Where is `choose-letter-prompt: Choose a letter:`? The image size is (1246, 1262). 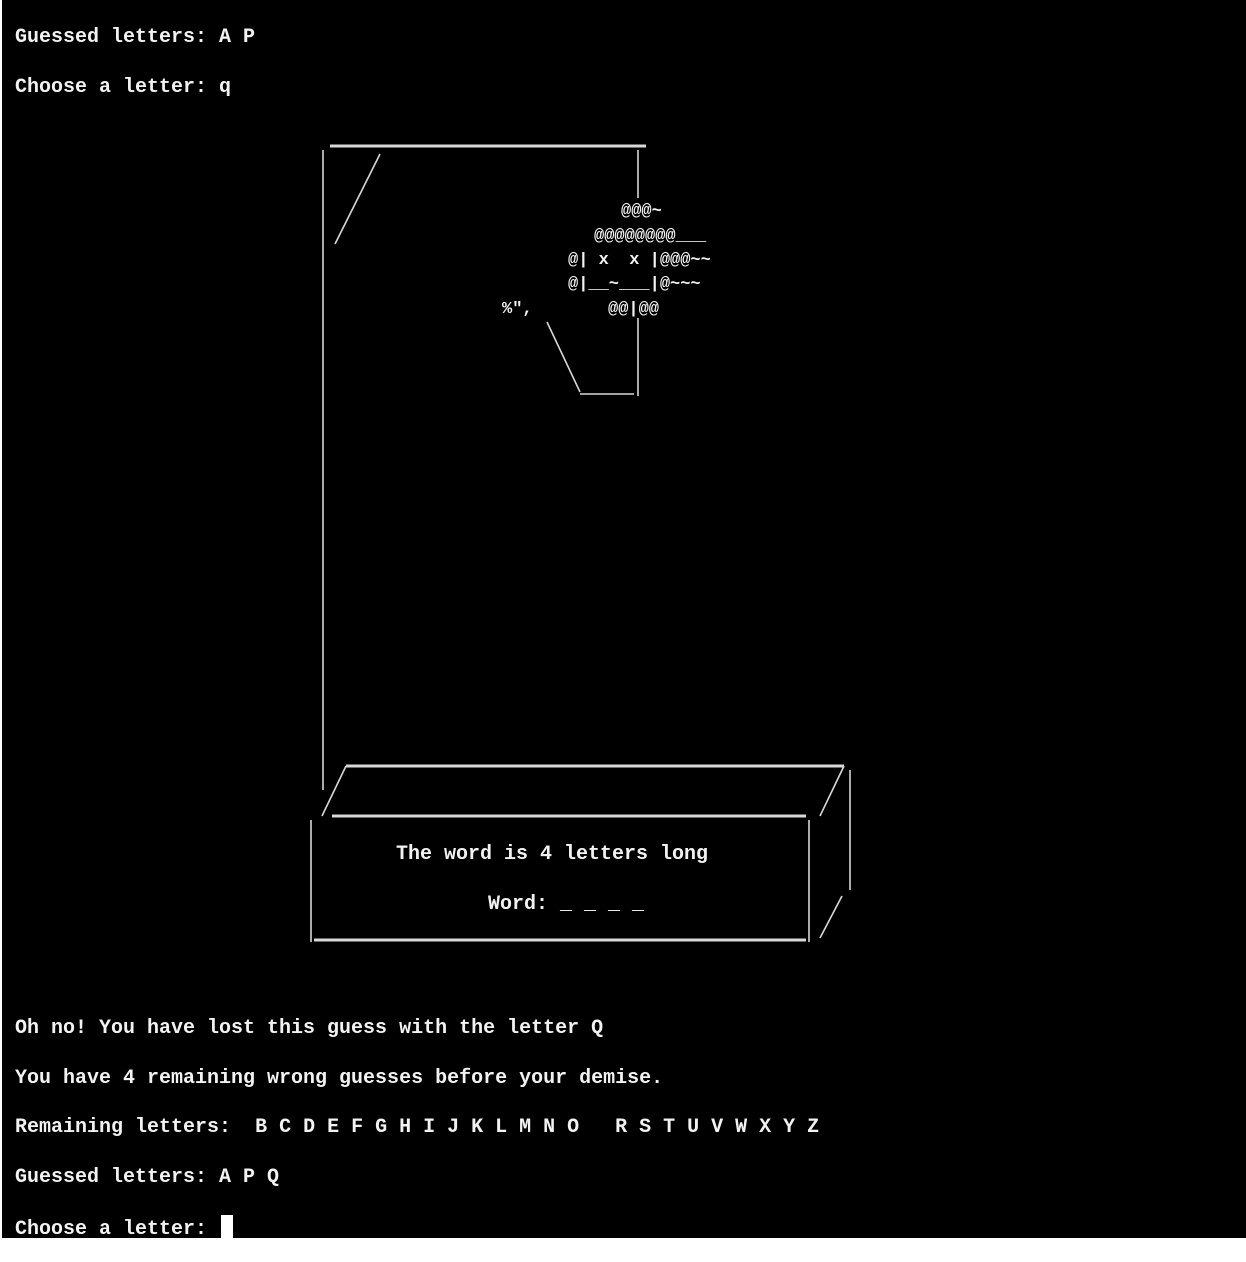
choose-letter-prompt: Choose a letter: is located at coordinates (124, 1226).